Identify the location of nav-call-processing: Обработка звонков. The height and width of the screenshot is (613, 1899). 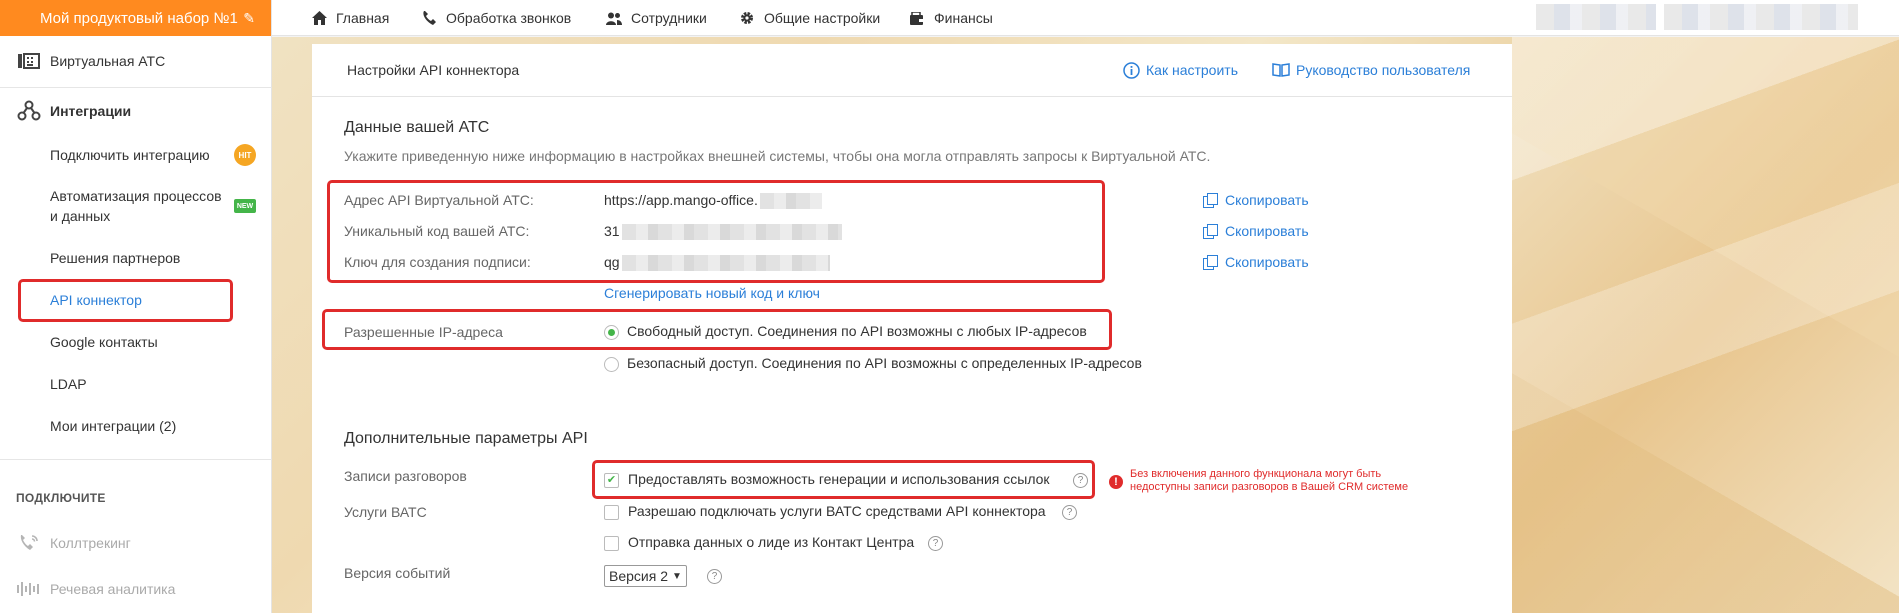
(495, 18).